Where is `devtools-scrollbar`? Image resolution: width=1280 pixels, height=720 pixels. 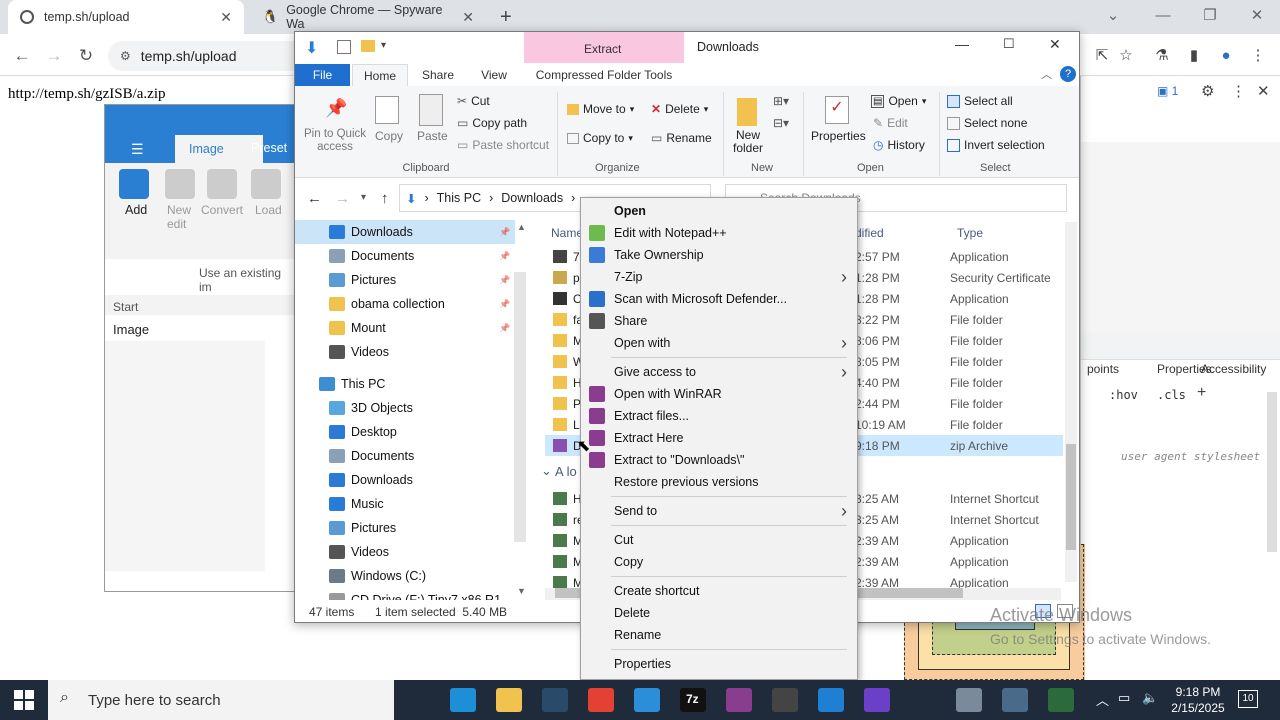 devtools-scrollbar is located at coordinates (1272, 472).